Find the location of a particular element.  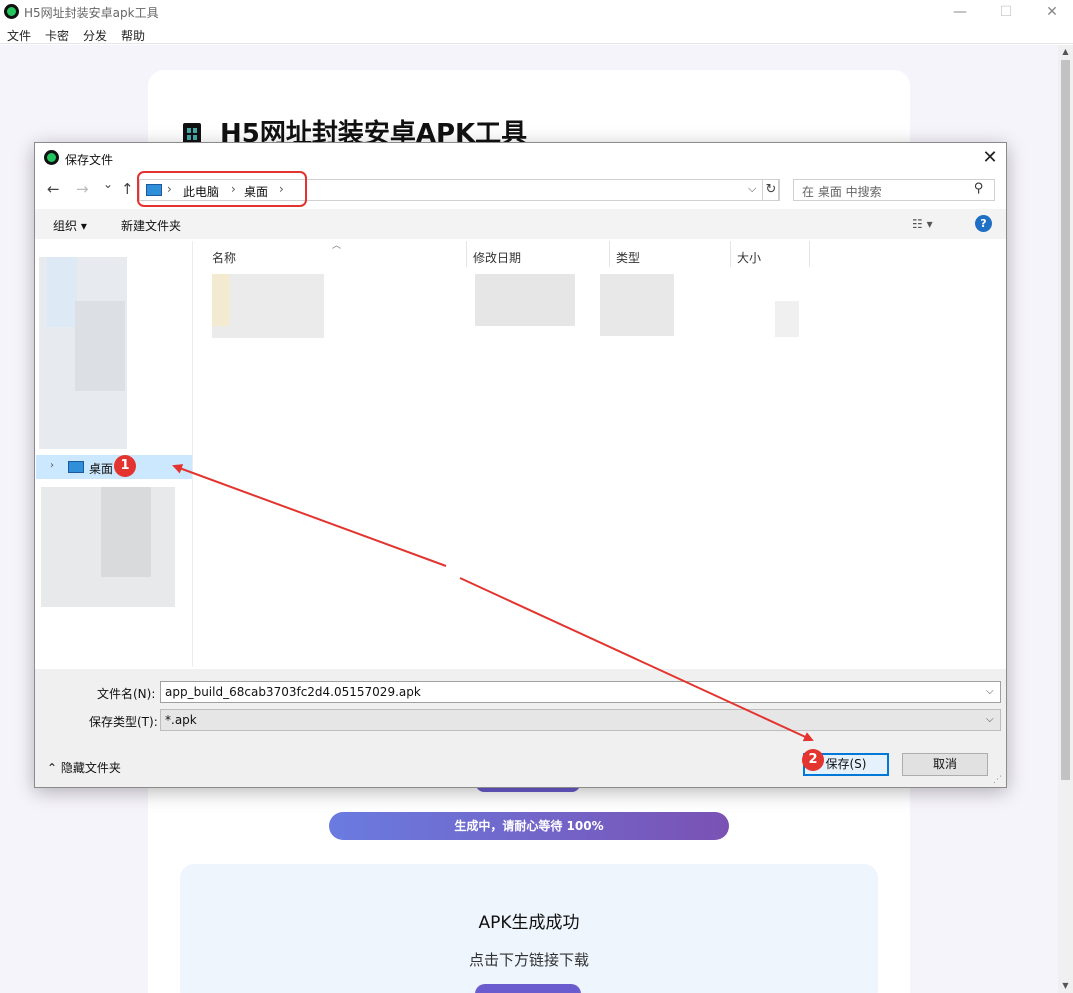

sort-ascending-icon: ︿ is located at coordinates (337, 246).